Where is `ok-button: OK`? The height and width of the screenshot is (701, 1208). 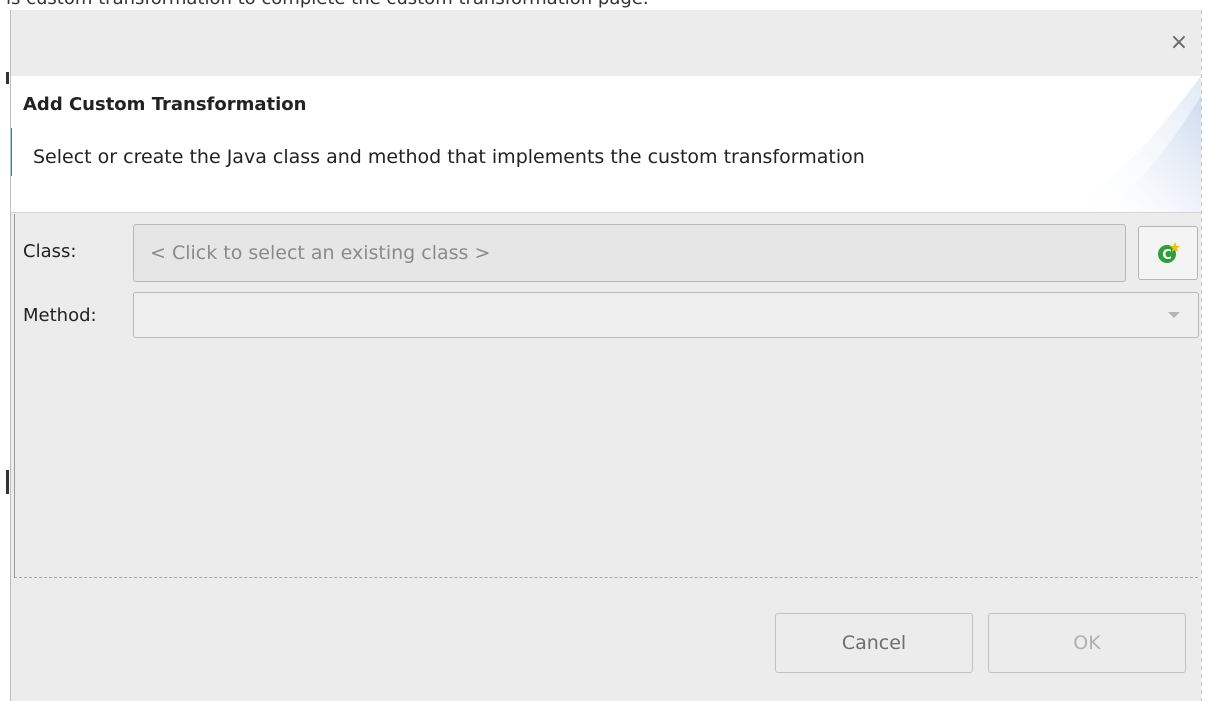 ok-button: OK is located at coordinates (1087, 643).